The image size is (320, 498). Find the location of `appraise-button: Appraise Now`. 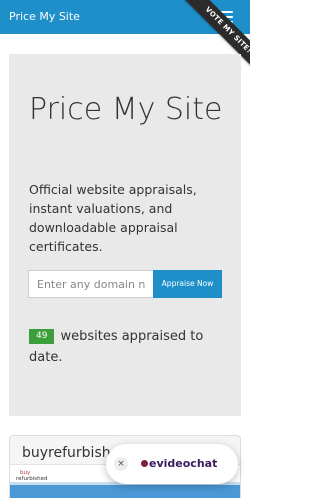

appraise-button: Appraise Now is located at coordinates (187, 284).